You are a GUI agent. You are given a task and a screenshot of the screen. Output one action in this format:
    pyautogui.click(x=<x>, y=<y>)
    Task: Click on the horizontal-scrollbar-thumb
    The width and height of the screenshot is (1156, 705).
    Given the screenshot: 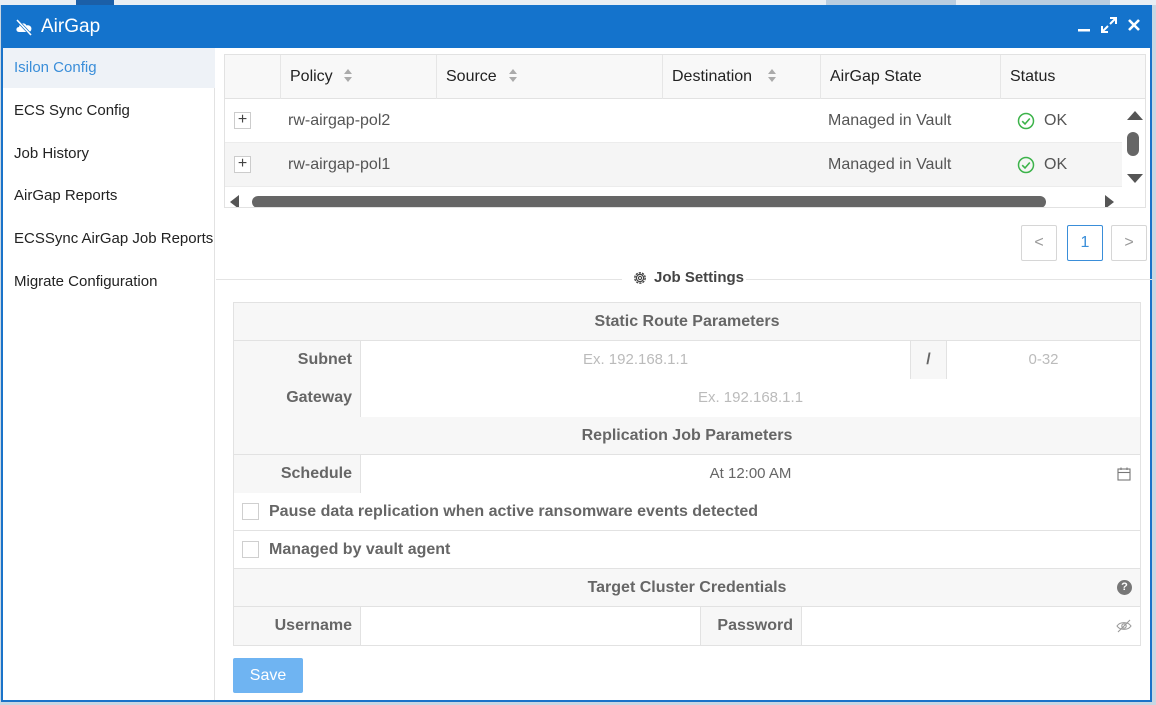 What is the action you would take?
    pyautogui.click(x=649, y=201)
    